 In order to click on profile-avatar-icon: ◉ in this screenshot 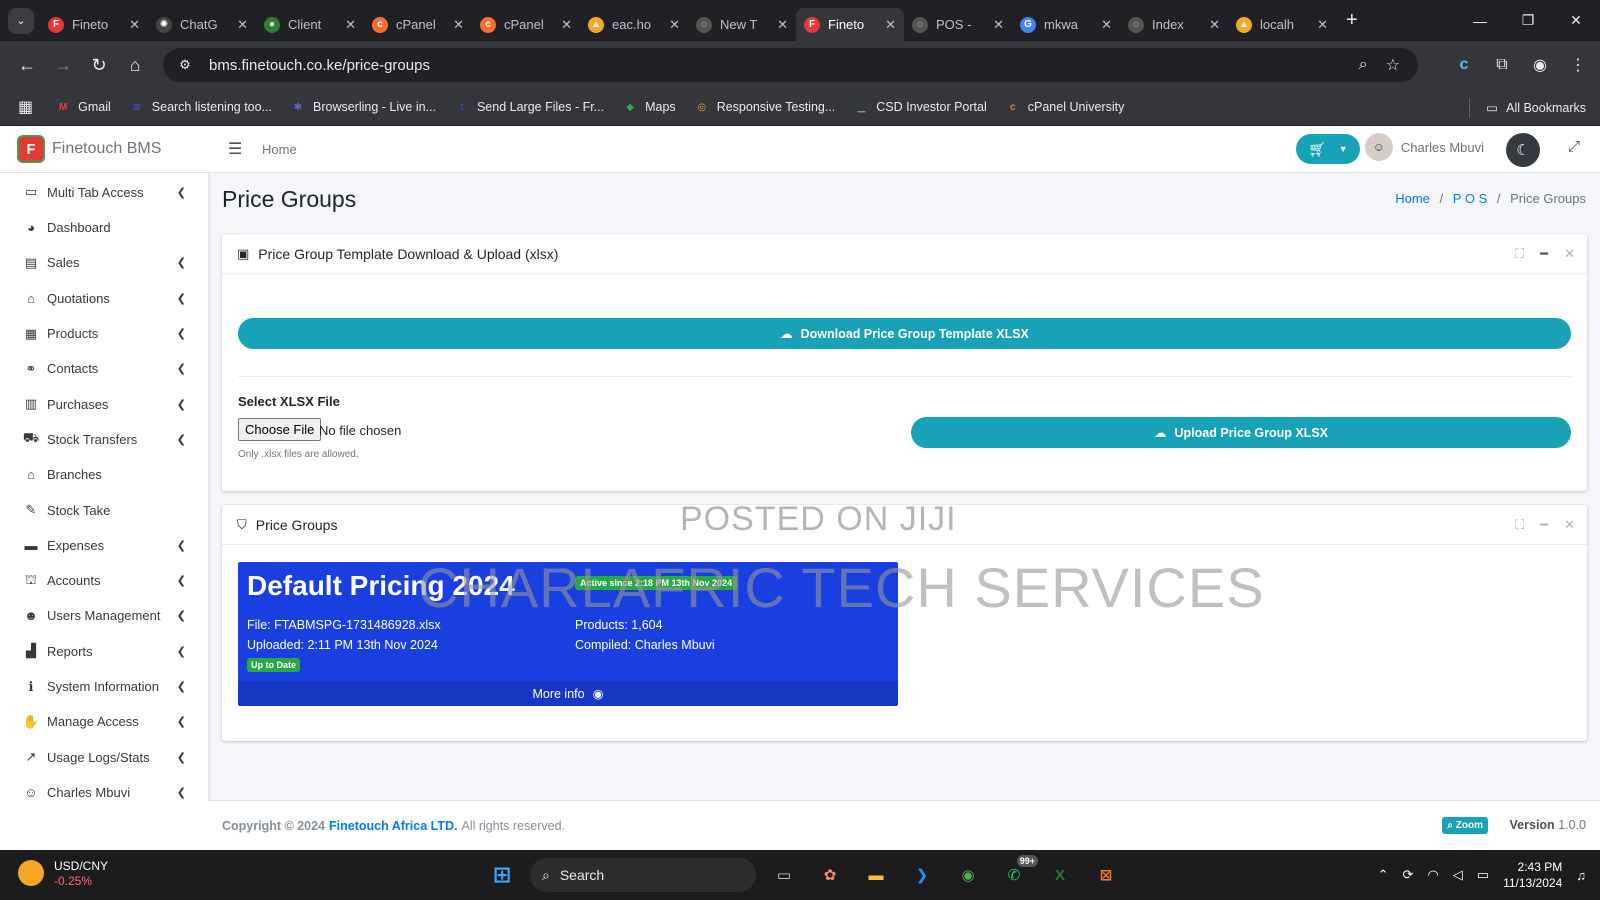, I will do `click(1540, 65)`.